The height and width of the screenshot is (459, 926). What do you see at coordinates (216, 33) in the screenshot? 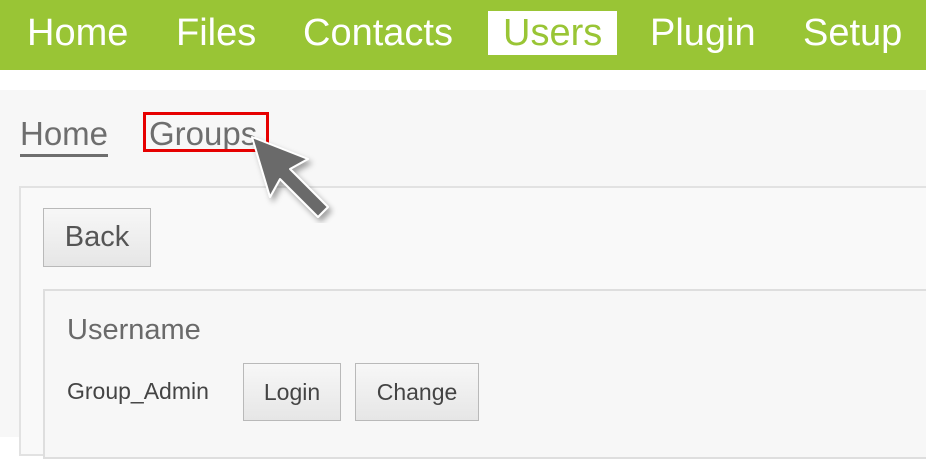
I see `nav-item-files: Files` at bounding box center [216, 33].